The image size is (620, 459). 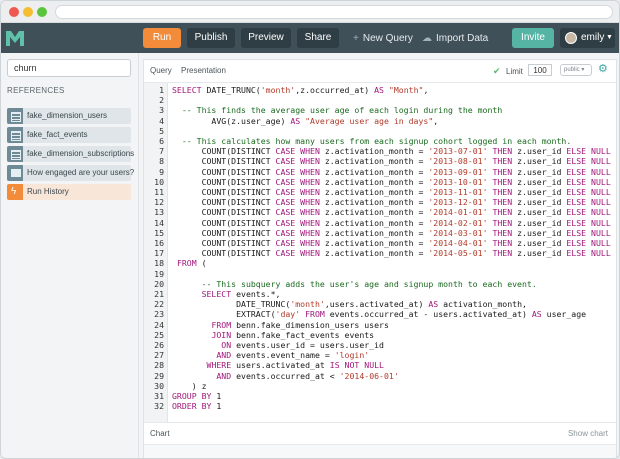 I want to click on lightning-icon, so click(x=15, y=192).